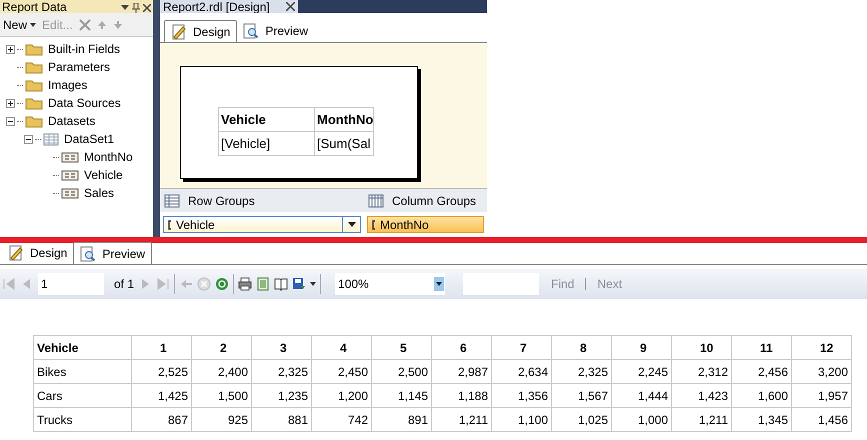  Describe the element at coordinates (702, 372) in the screenshot. I see `table-cell: 2,312` at that location.